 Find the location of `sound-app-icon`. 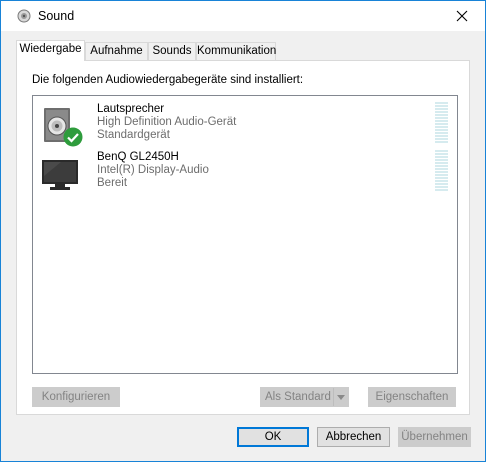

sound-app-icon is located at coordinates (24, 16).